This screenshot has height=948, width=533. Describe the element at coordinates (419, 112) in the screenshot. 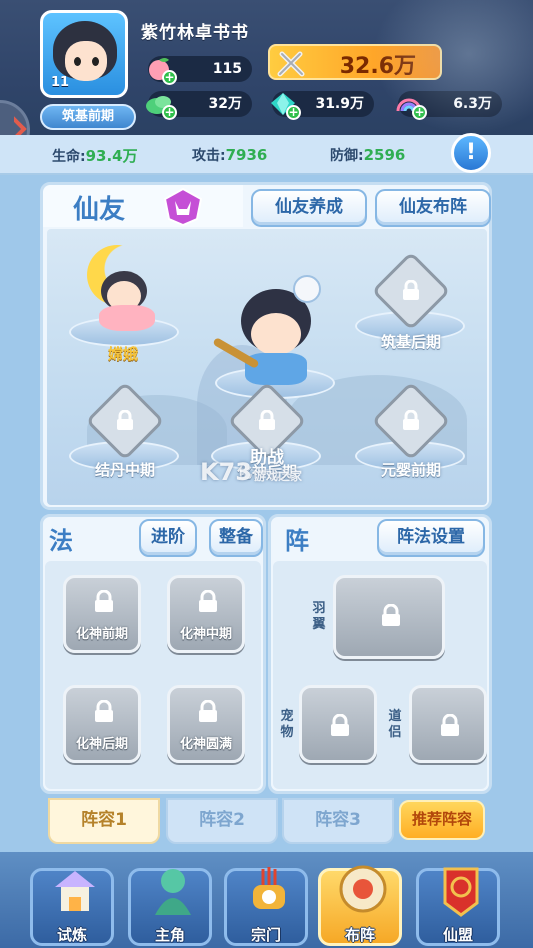

I see `add-rainbow-button: +` at that location.